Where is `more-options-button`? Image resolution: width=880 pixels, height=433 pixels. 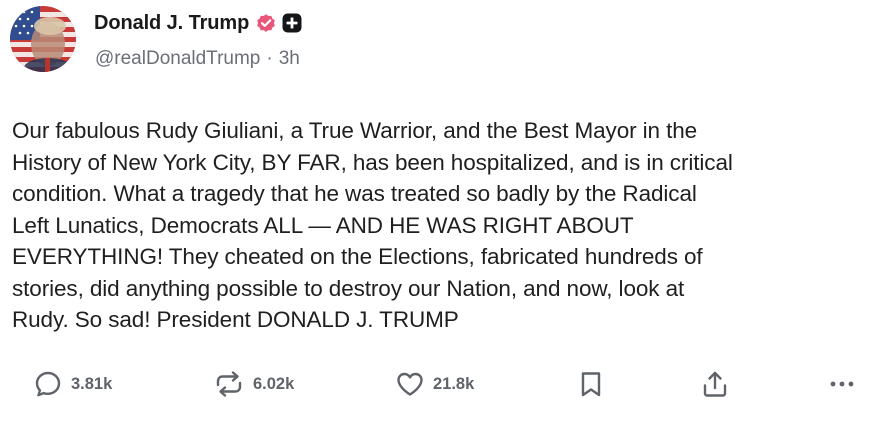 more-options-button is located at coordinates (842, 384).